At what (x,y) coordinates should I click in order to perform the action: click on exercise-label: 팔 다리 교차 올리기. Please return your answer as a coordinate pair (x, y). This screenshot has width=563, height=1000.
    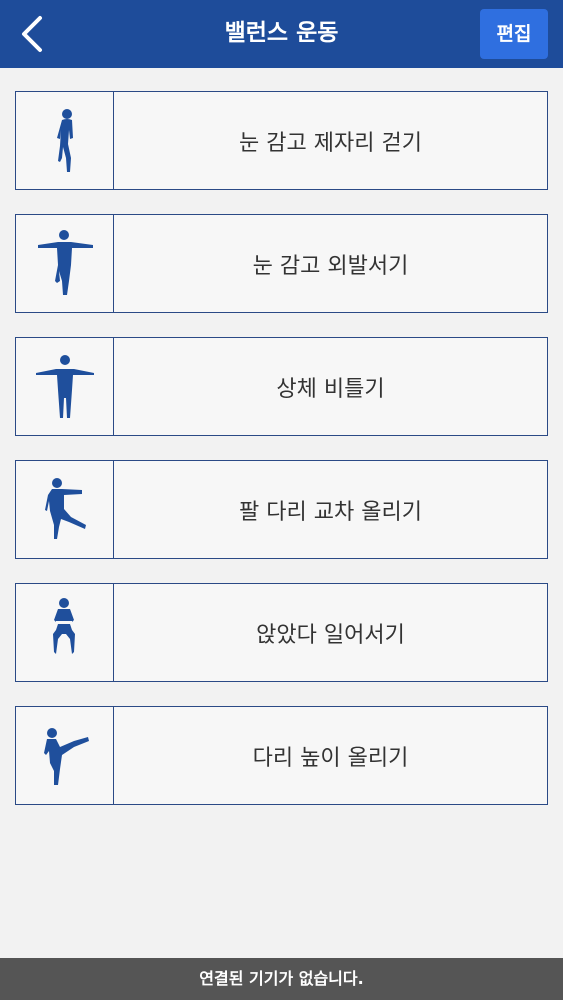
    Looking at the image, I should click on (330, 512).